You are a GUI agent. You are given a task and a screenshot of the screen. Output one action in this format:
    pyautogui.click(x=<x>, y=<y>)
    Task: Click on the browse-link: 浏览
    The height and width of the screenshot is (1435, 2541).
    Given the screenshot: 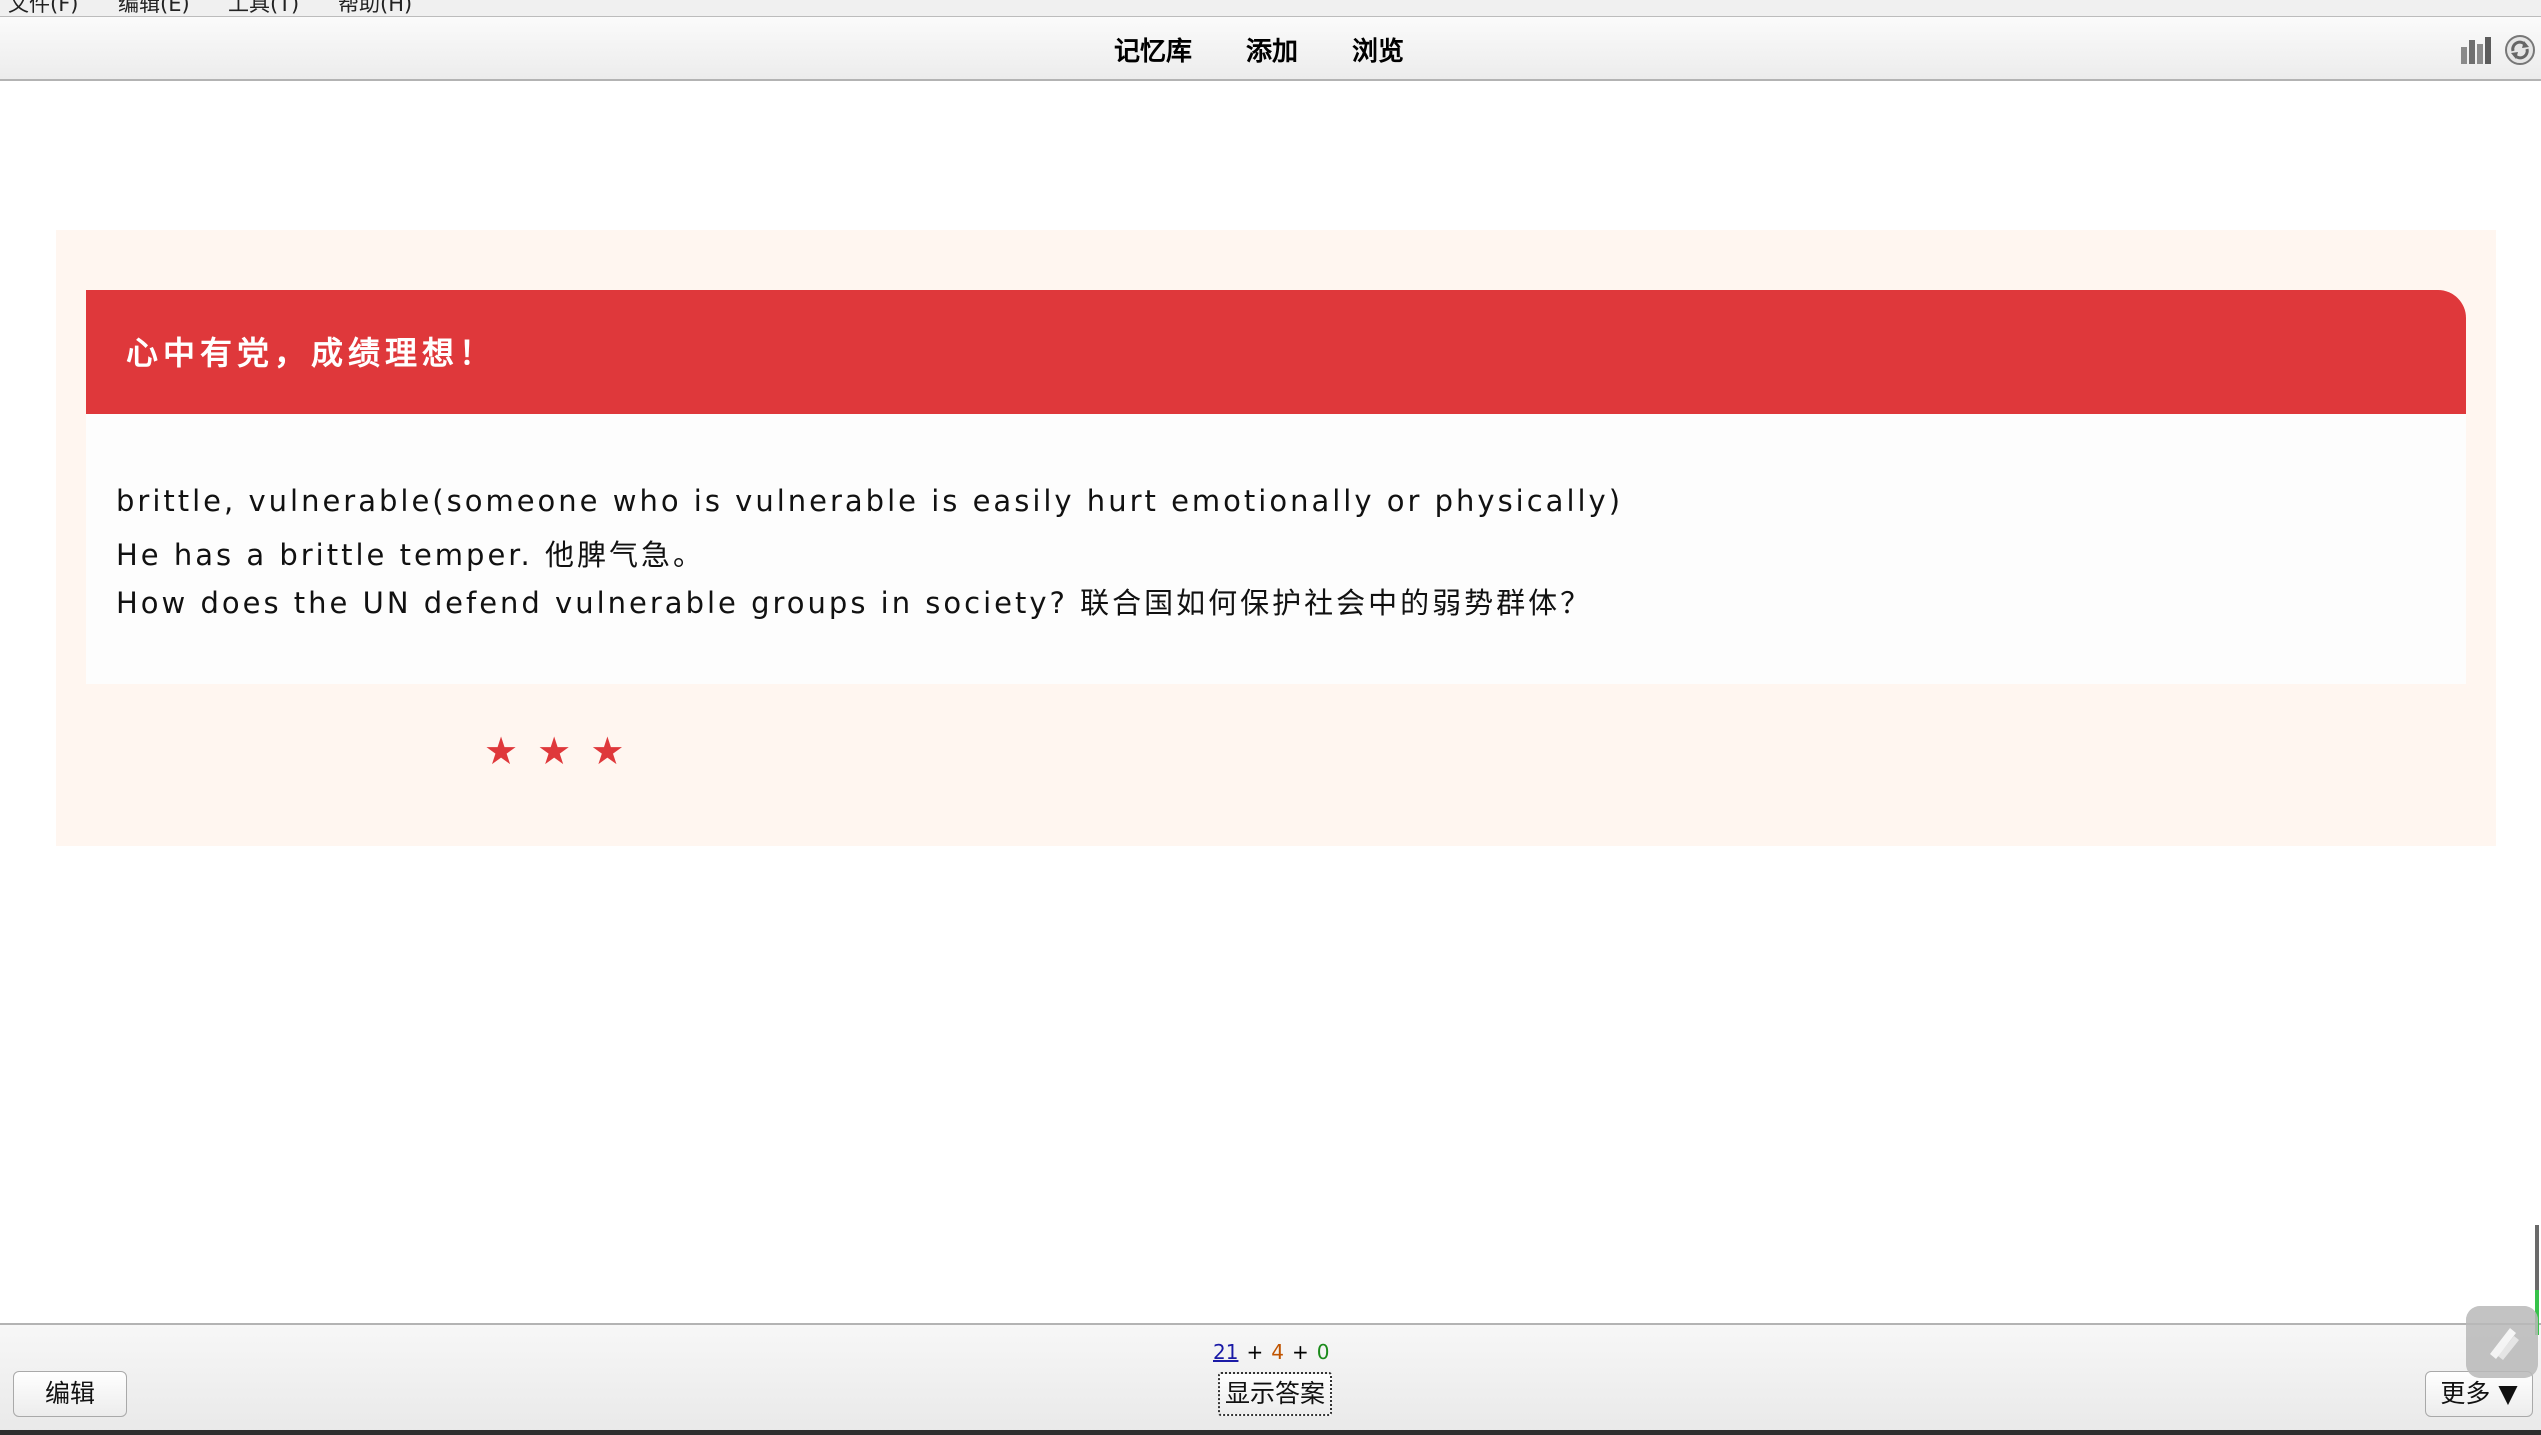 What is the action you would take?
    pyautogui.click(x=1378, y=49)
    